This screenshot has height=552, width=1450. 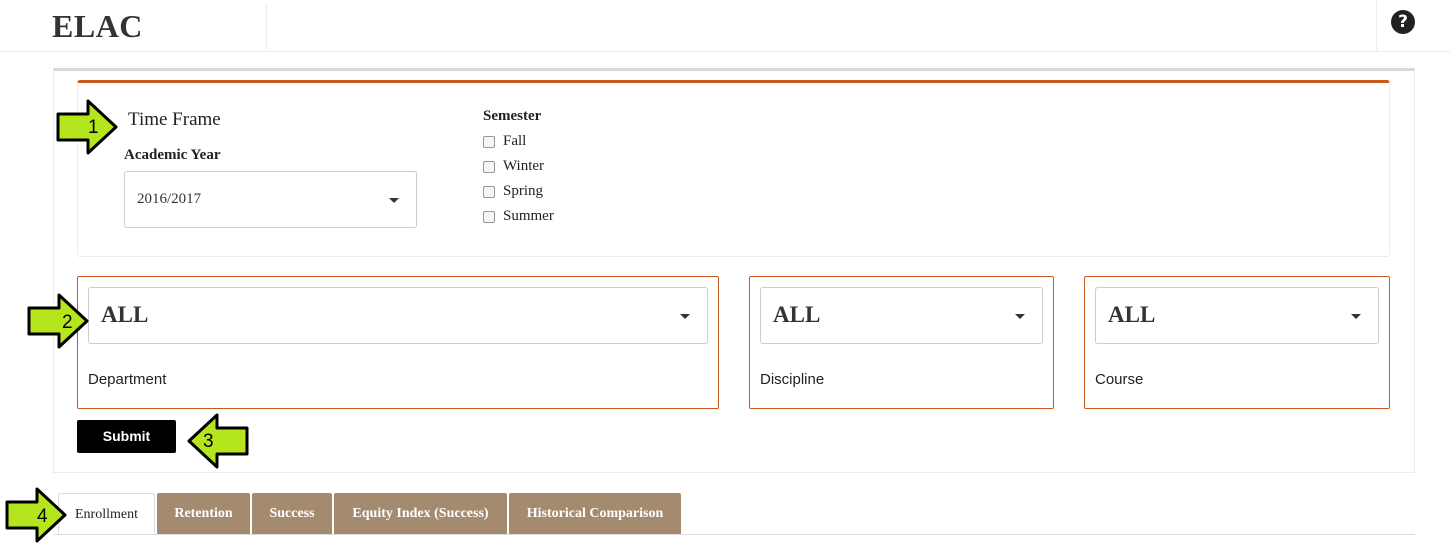 What do you see at coordinates (174, 119) in the screenshot?
I see `time-frame-title: Time Frame` at bounding box center [174, 119].